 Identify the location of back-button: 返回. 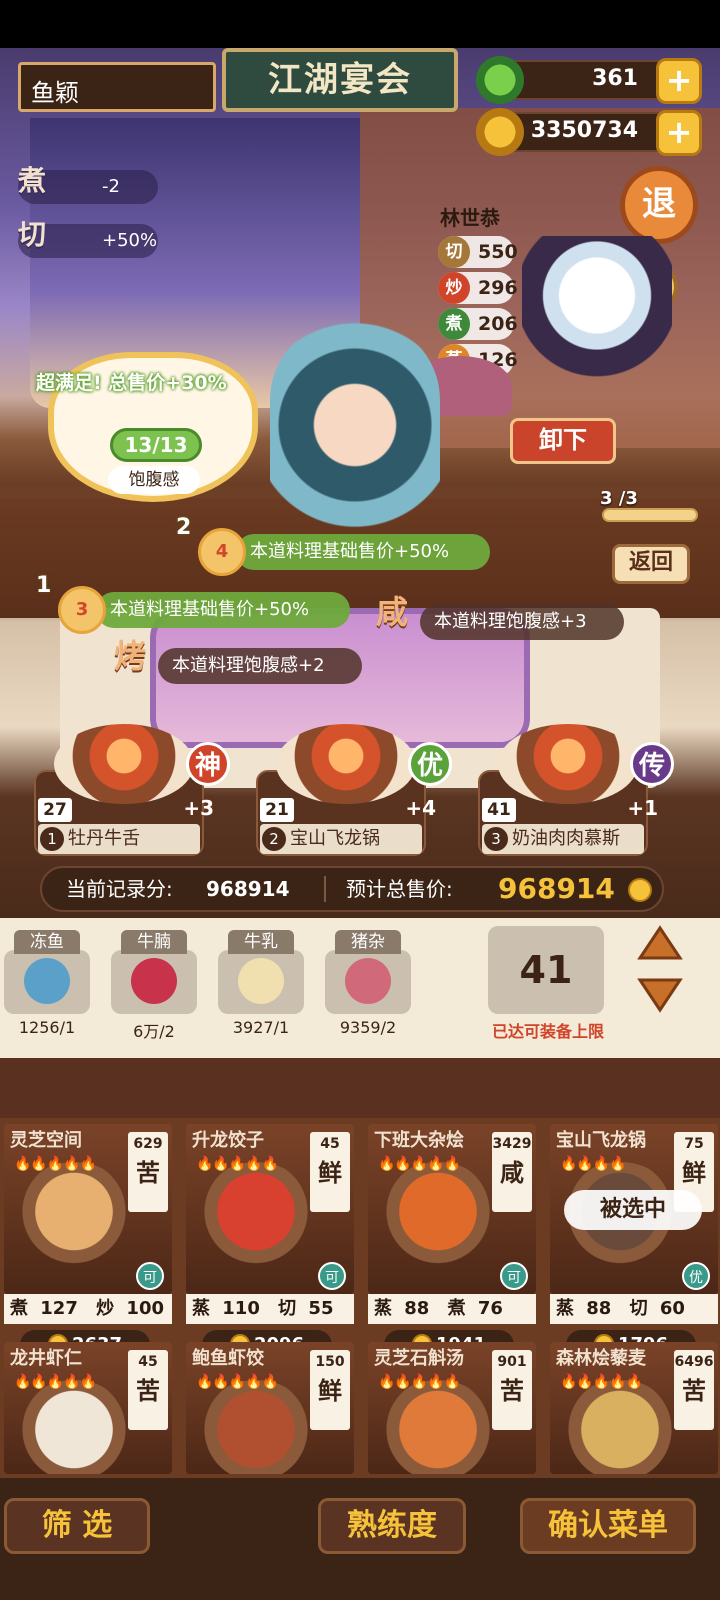
(651, 564).